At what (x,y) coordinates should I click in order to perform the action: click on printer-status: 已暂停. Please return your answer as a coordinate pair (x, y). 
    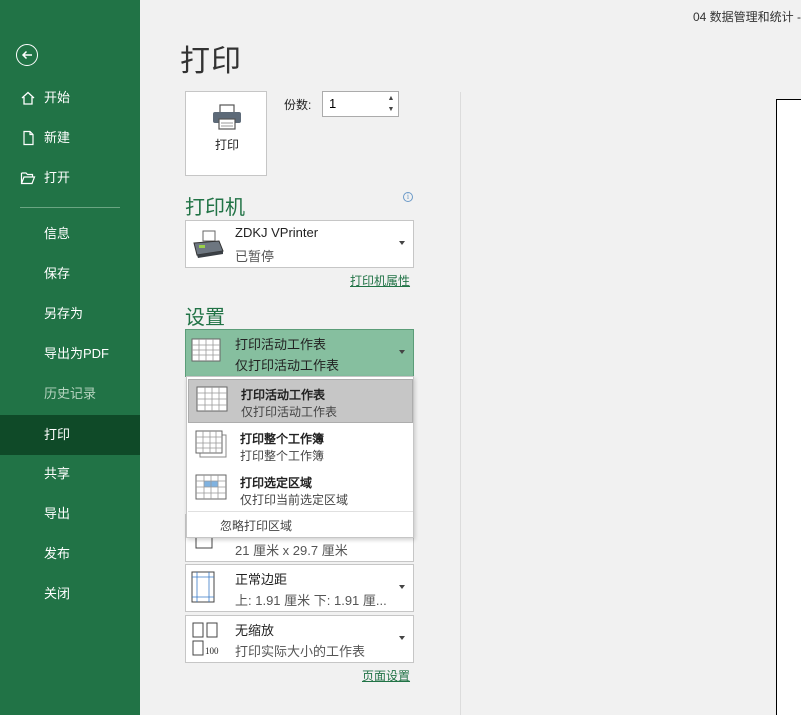
    Looking at the image, I should click on (255, 256).